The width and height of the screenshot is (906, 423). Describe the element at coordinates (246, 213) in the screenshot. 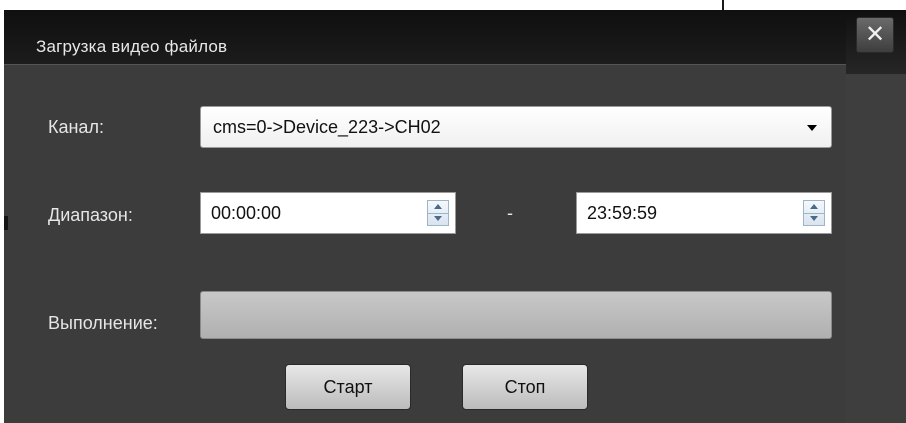

I see `start-time-value: 00:00:00` at that location.